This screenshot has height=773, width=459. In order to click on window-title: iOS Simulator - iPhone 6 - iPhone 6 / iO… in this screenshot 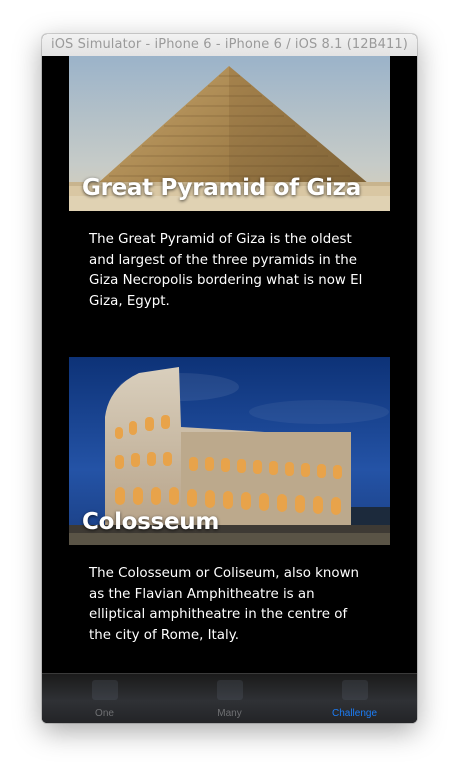, I will do `click(229, 44)`.